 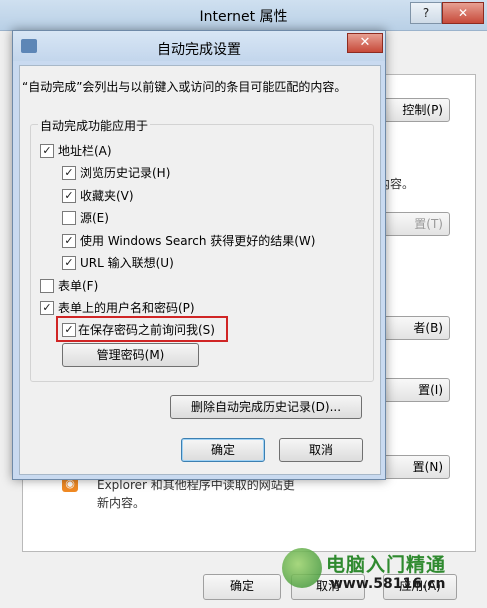 What do you see at coordinates (198, 241) in the screenshot?
I see `windows-search-label: 使用 Windows Search 获得更好的结果(W)` at bounding box center [198, 241].